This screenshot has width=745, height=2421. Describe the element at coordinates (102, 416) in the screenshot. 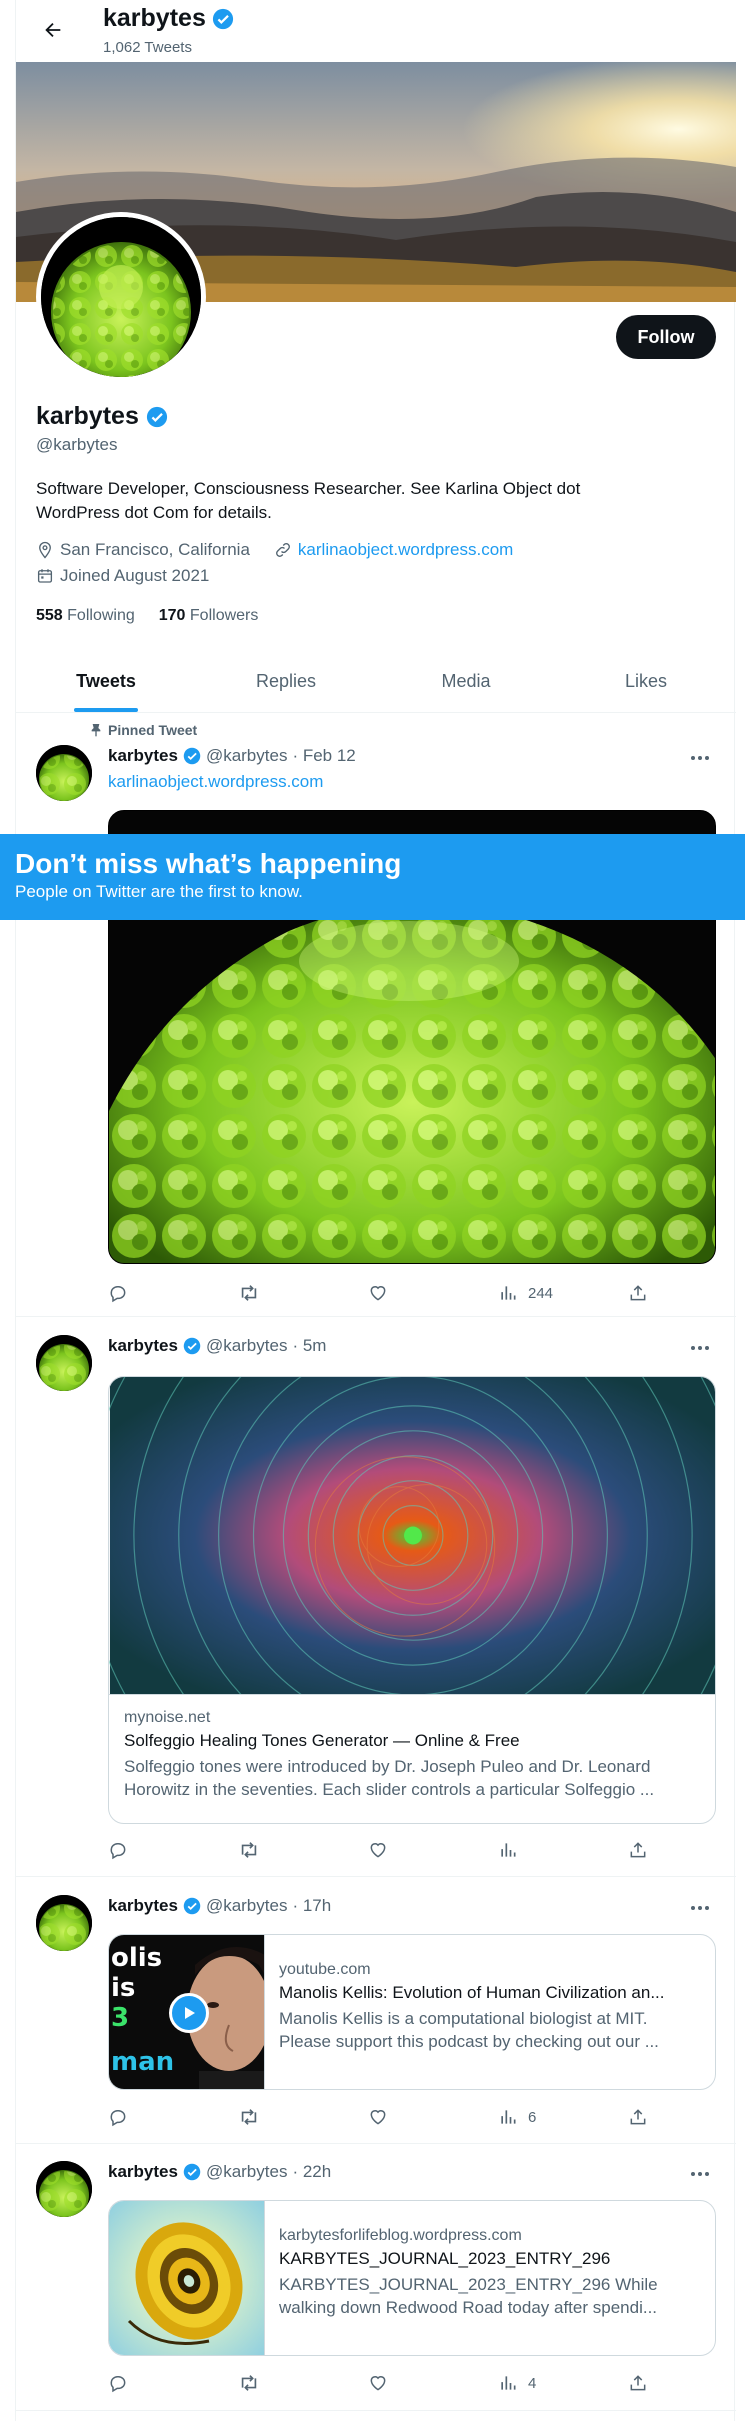

I see `profile-name: karbytes` at that location.